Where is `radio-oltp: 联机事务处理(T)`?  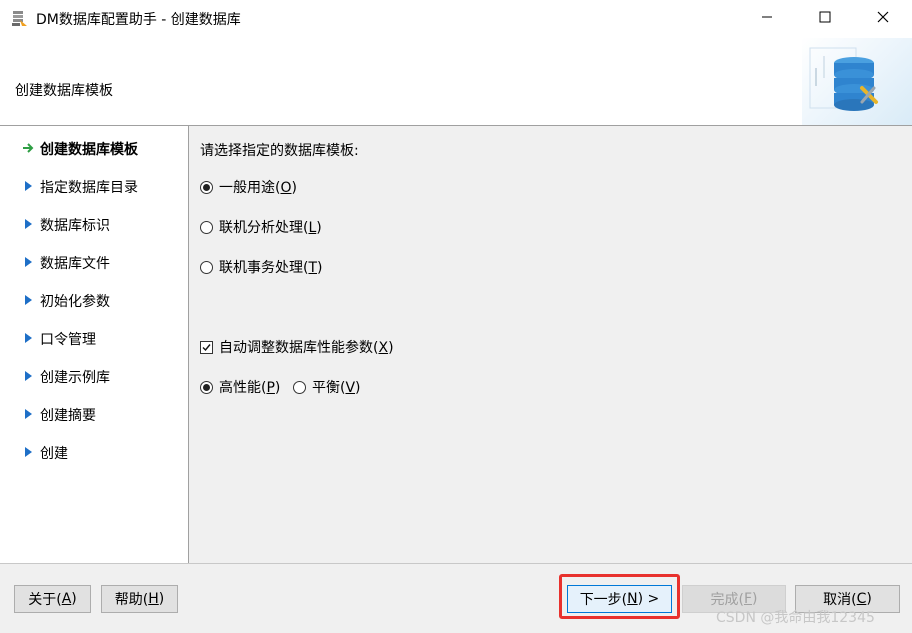
radio-oltp: 联机事务处理(T) is located at coordinates (261, 267).